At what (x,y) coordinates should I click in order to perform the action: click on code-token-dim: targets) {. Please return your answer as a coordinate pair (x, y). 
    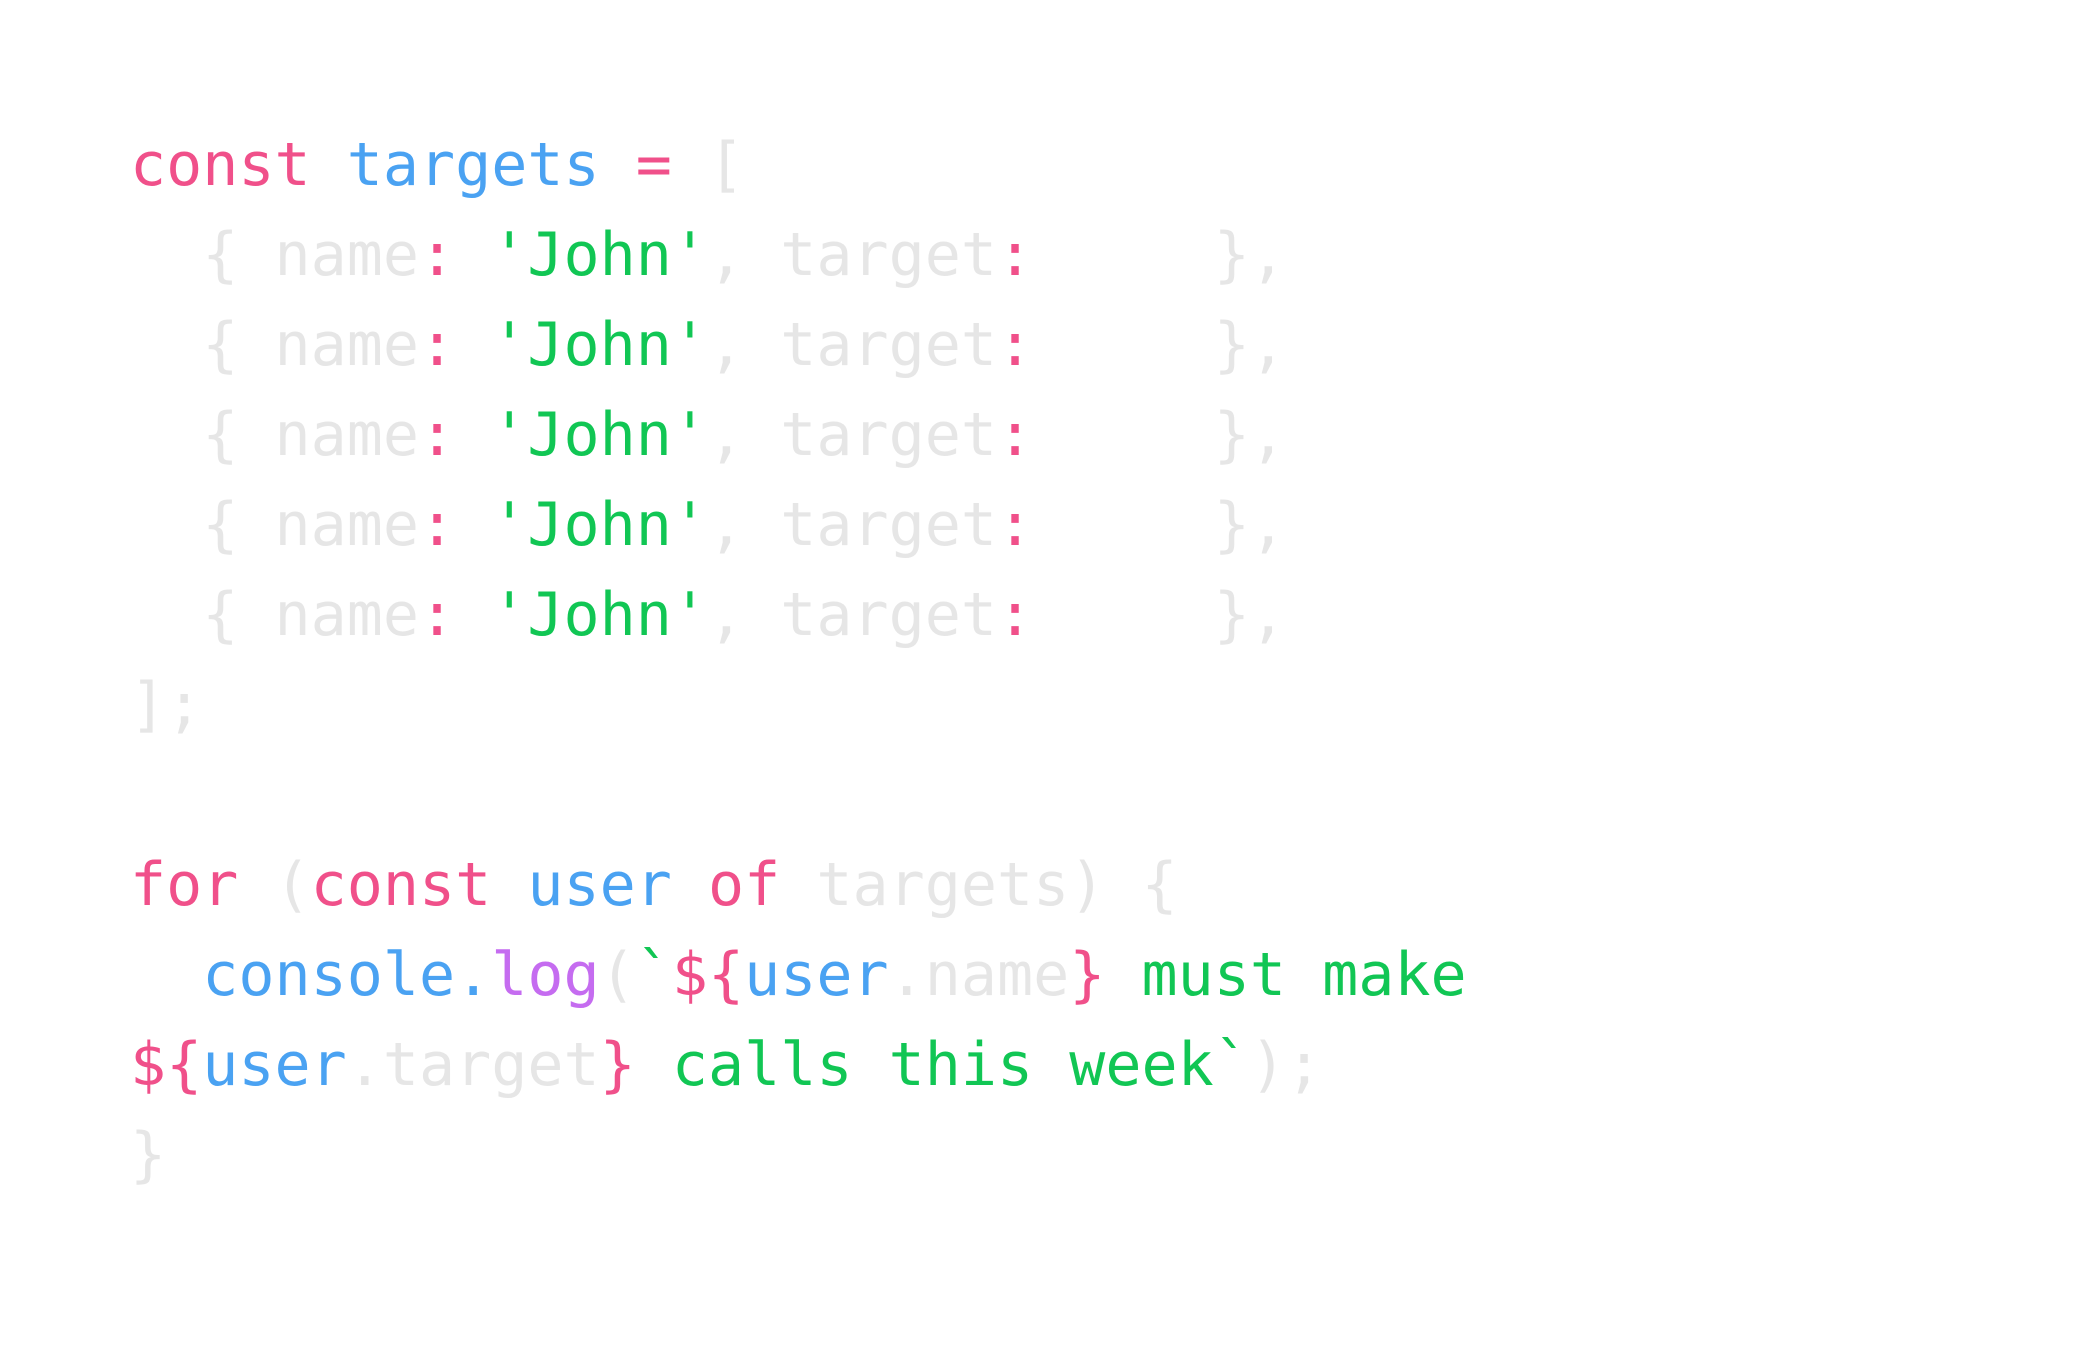
    Looking at the image, I should click on (979, 885).